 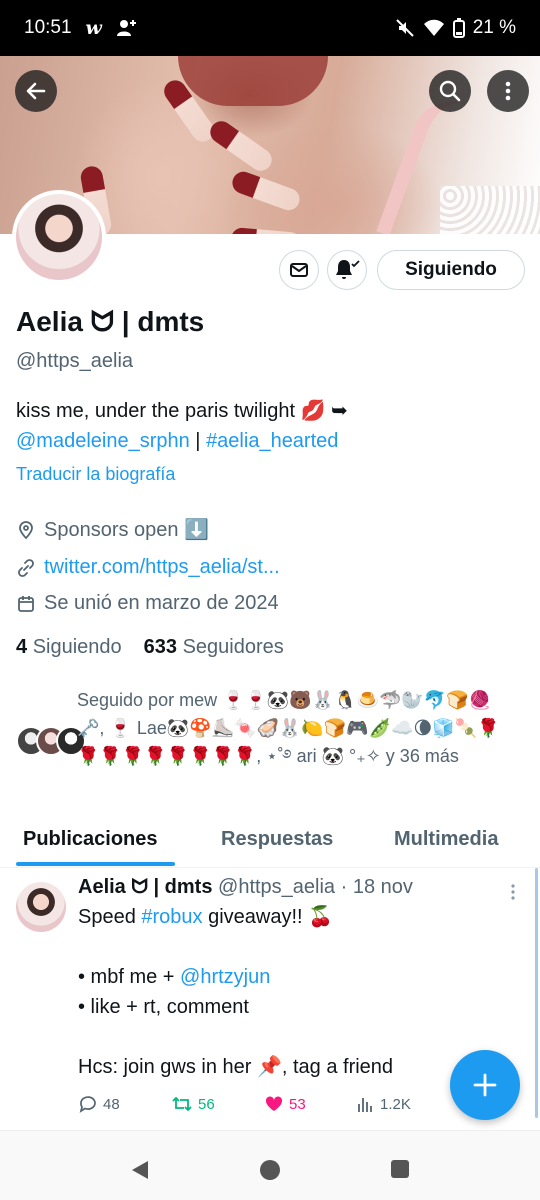 I want to click on joined-row: Se unió en marzo de 2024, so click(x=147, y=603).